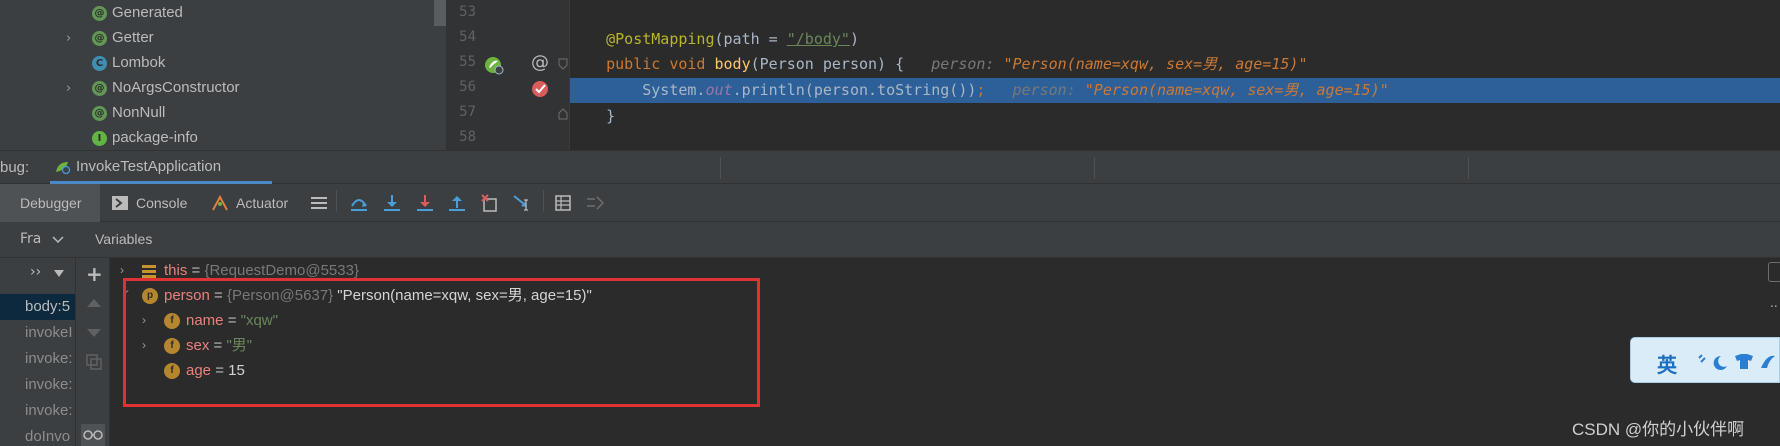 This screenshot has width=1780, height=446. What do you see at coordinates (99, 63) in the screenshot?
I see `class-icon: C` at bounding box center [99, 63].